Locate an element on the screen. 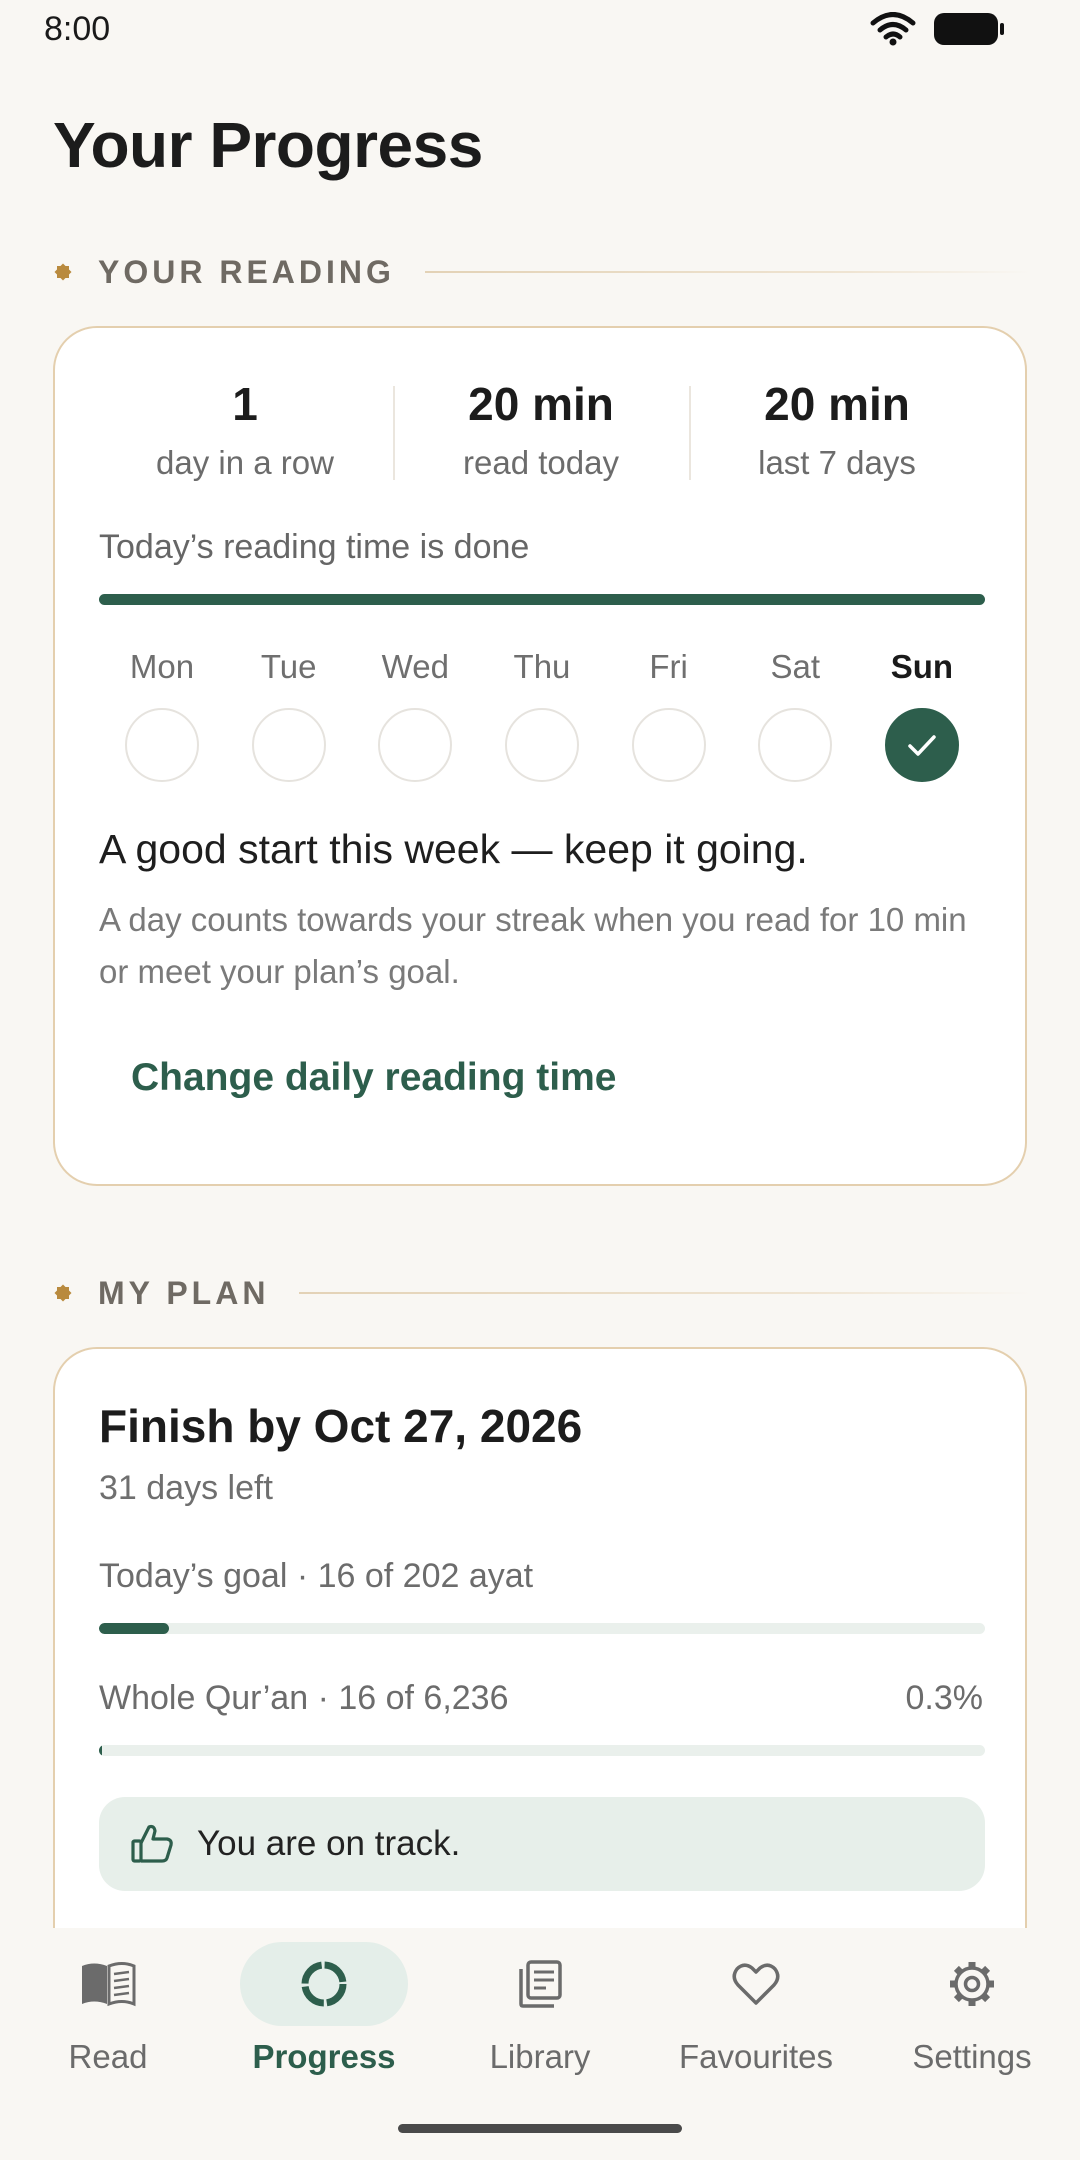 The width and height of the screenshot is (1080, 2160). daily-goal-text: Today’s goal · 16 of 202 ayat is located at coordinates (316, 1576).